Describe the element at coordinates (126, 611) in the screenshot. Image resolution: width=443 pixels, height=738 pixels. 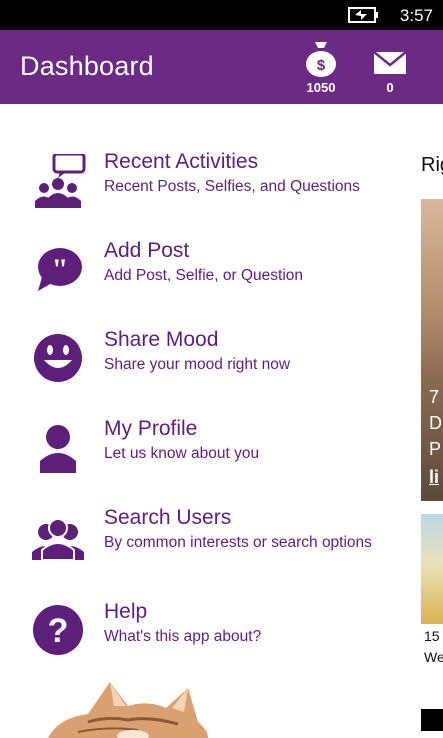
I see `menu-item-title: Help` at that location.